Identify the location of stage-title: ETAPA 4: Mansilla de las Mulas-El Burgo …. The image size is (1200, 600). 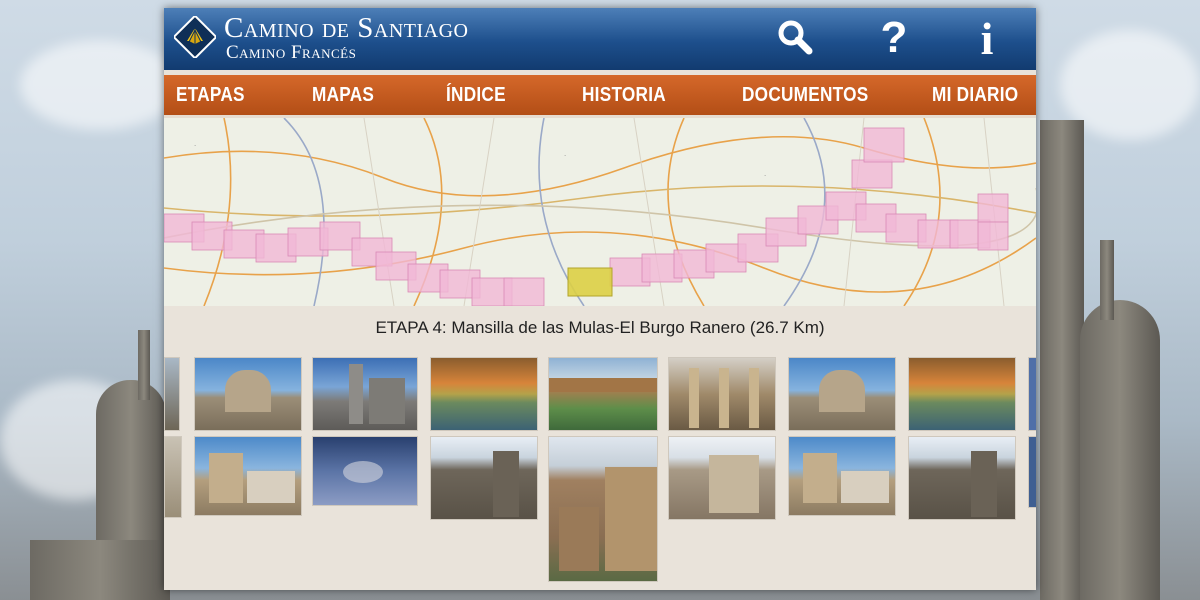
(600, 327).